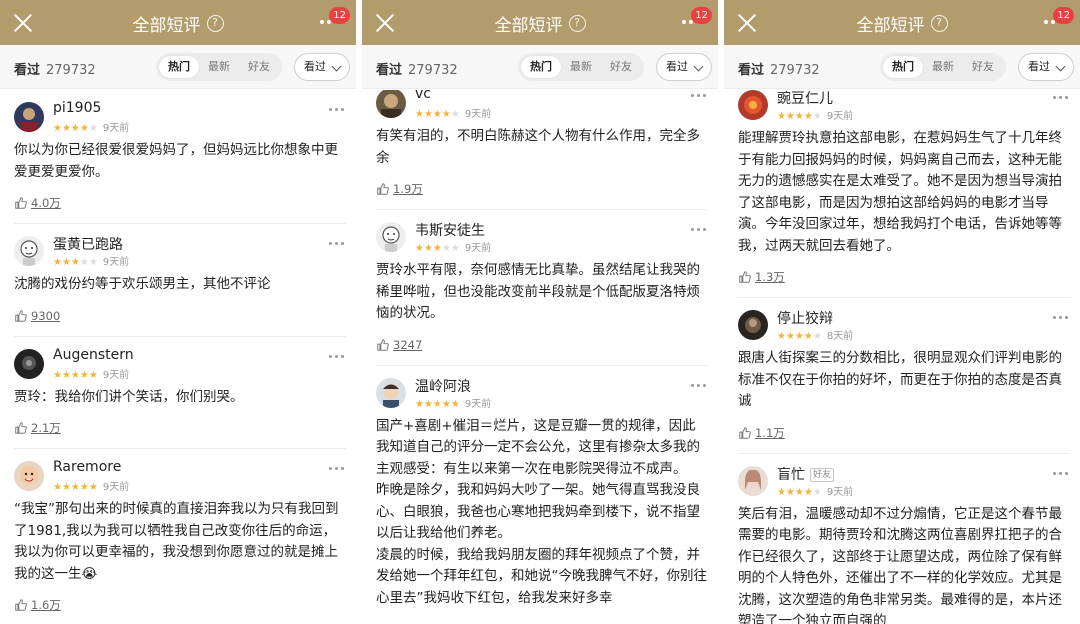 This screenshot has width=1080, height=624. What do you see at coordinates (46, 203) in the screenshot?
I see `vote-count: 4.0万` at bounding box center [46, 203].